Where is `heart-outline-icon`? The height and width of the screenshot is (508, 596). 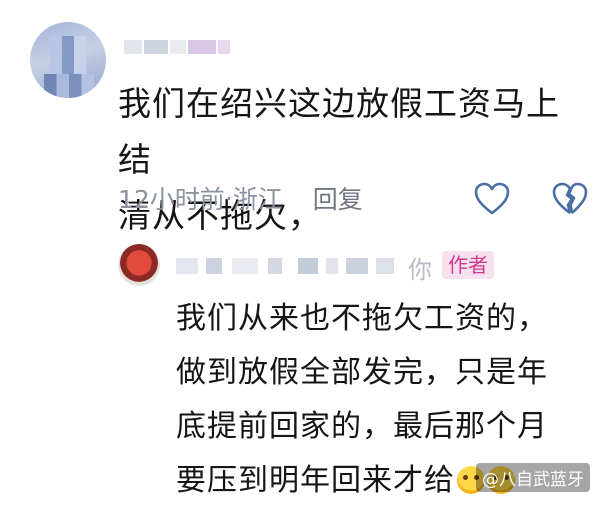
heart-outline-icon is located at coordinates (492, 199).